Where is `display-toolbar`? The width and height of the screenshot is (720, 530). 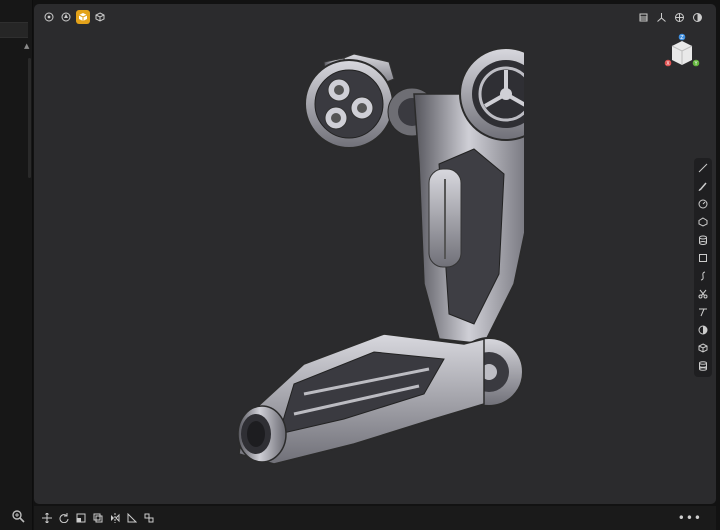
display-toolbar is located at coordinates (670, 17).